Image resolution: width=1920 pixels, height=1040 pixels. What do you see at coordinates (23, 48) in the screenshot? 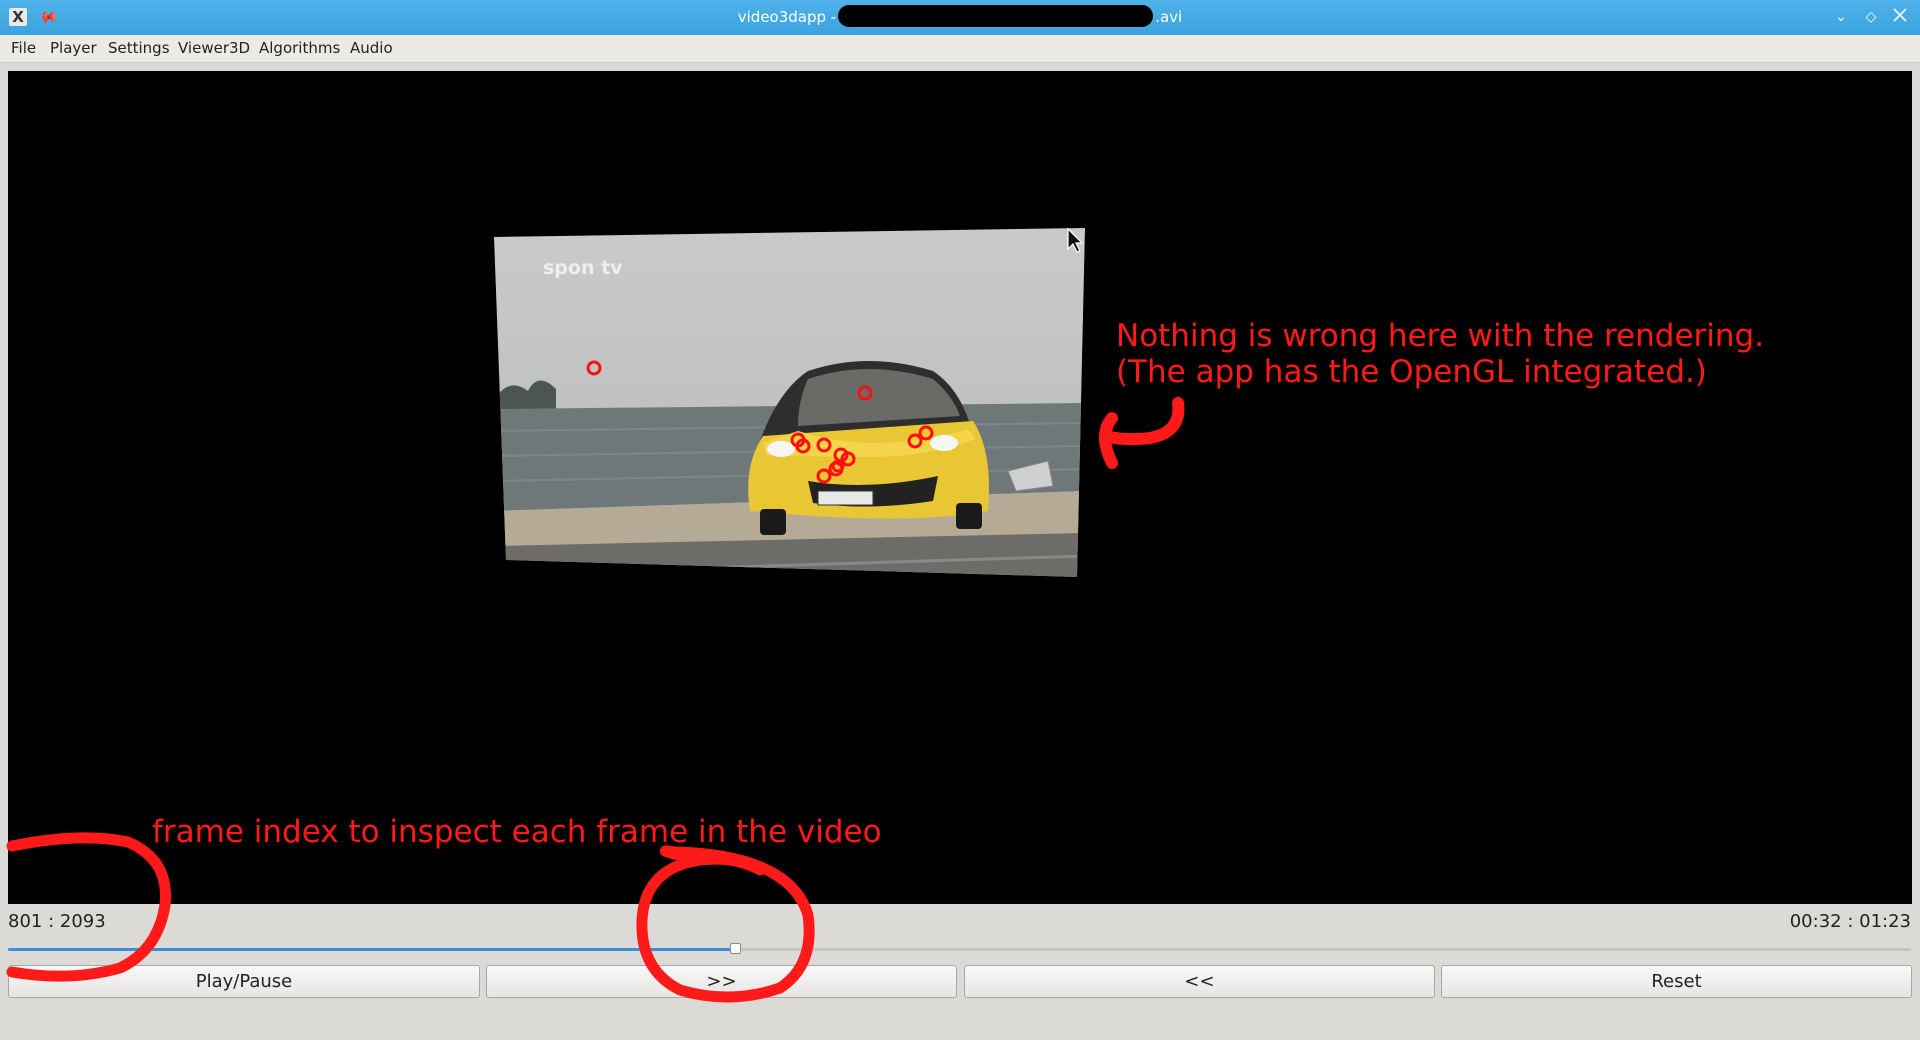
I see `menu-file: File` at bounding box center [23, 48].